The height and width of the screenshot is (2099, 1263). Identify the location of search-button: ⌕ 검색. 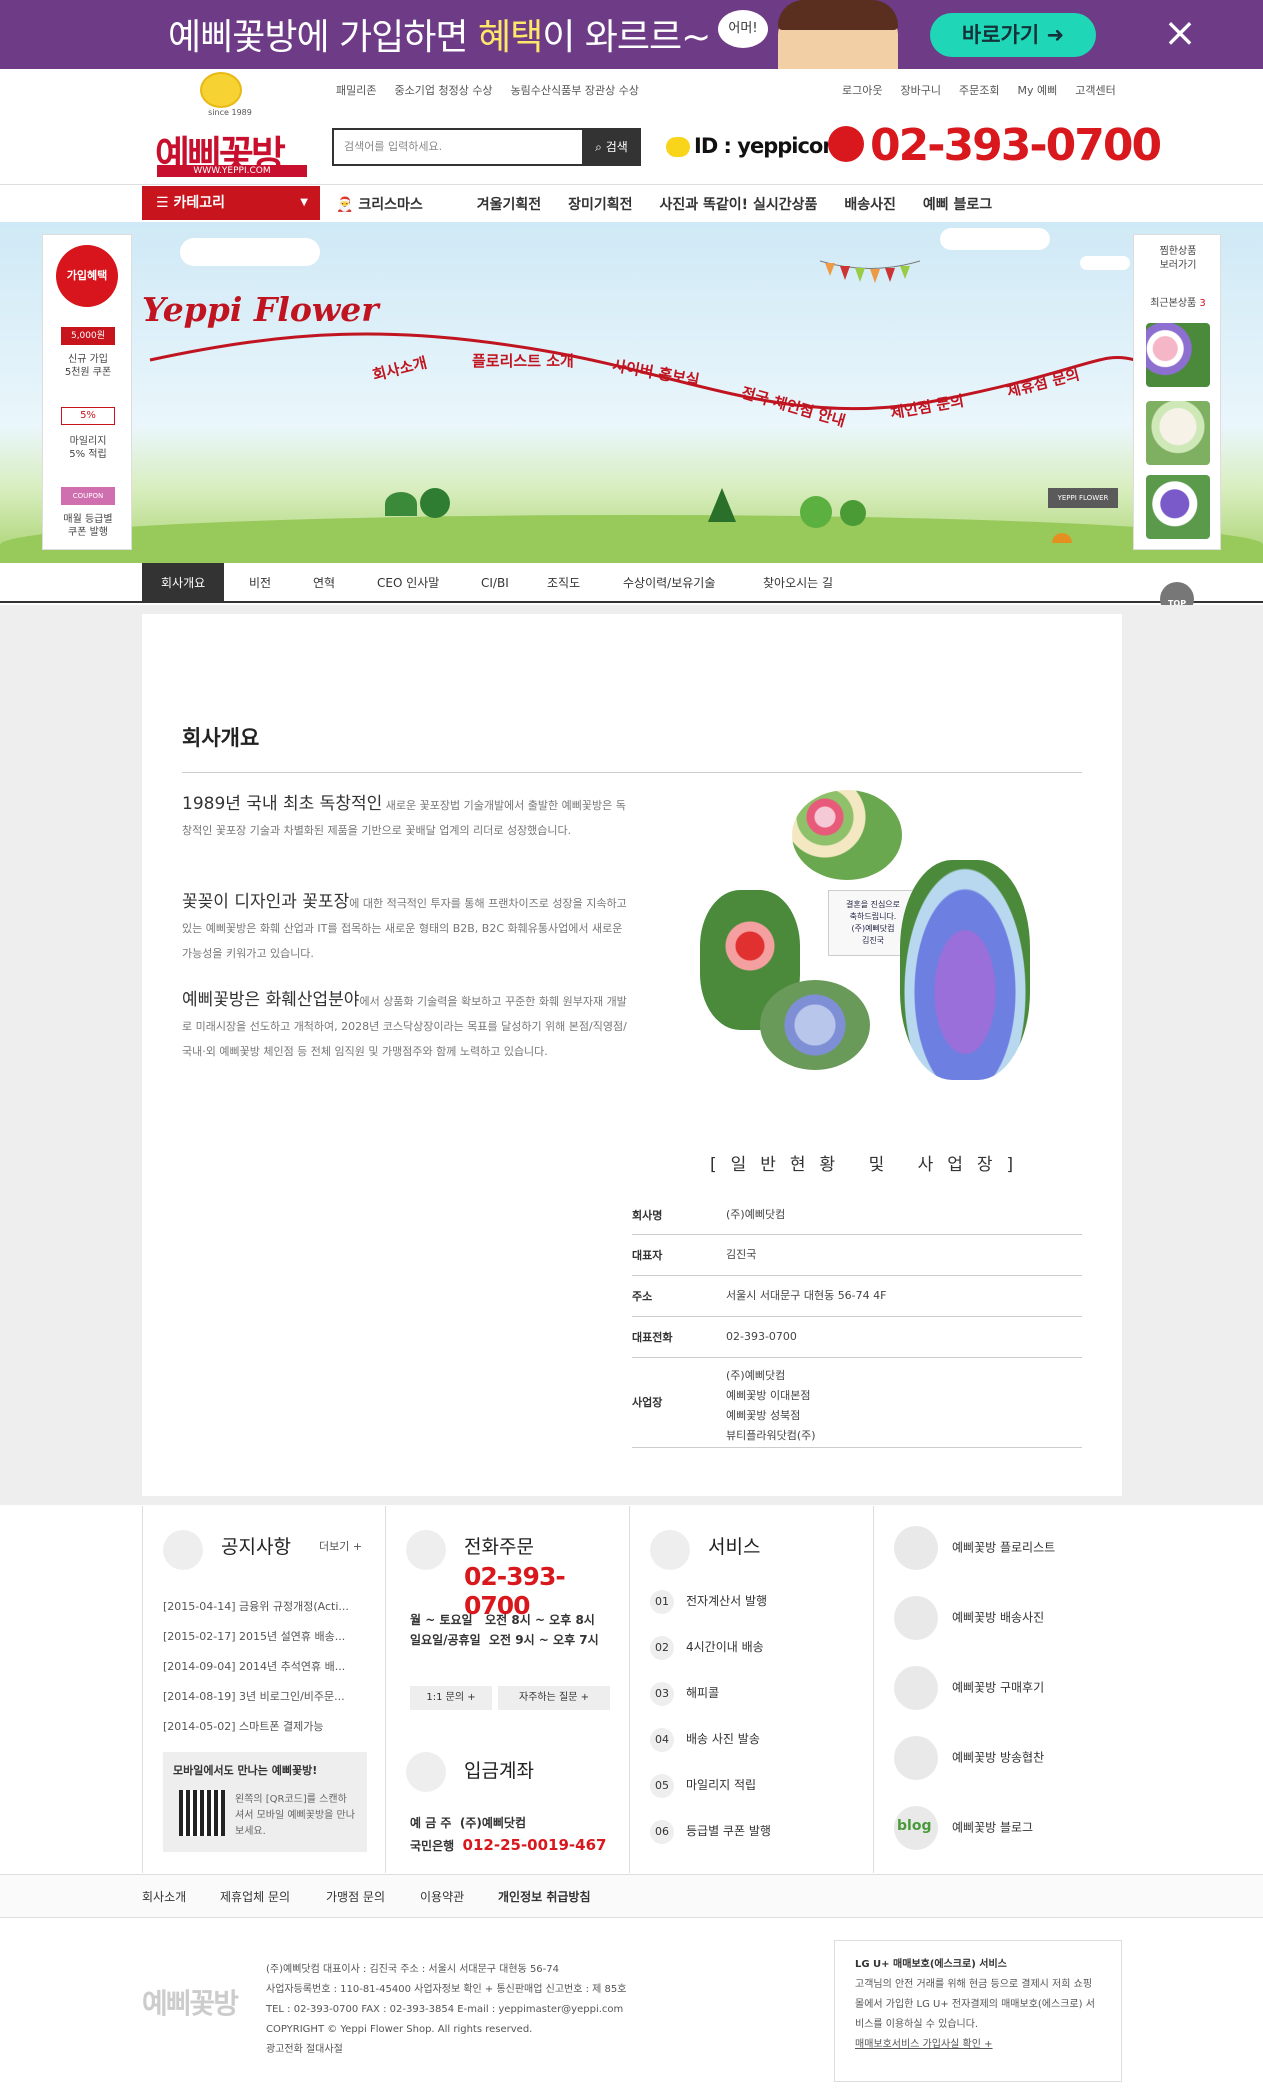
(611, 147).